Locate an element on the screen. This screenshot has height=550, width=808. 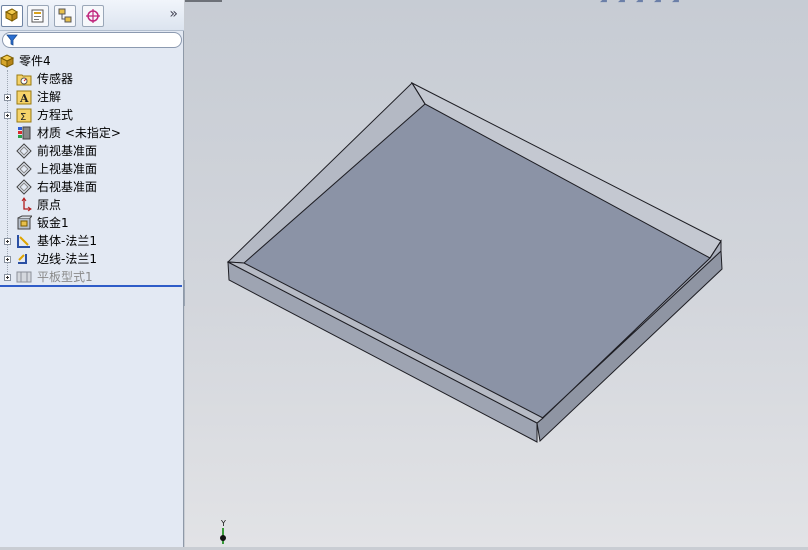
feature-filter is located at coordinates (92, 40).